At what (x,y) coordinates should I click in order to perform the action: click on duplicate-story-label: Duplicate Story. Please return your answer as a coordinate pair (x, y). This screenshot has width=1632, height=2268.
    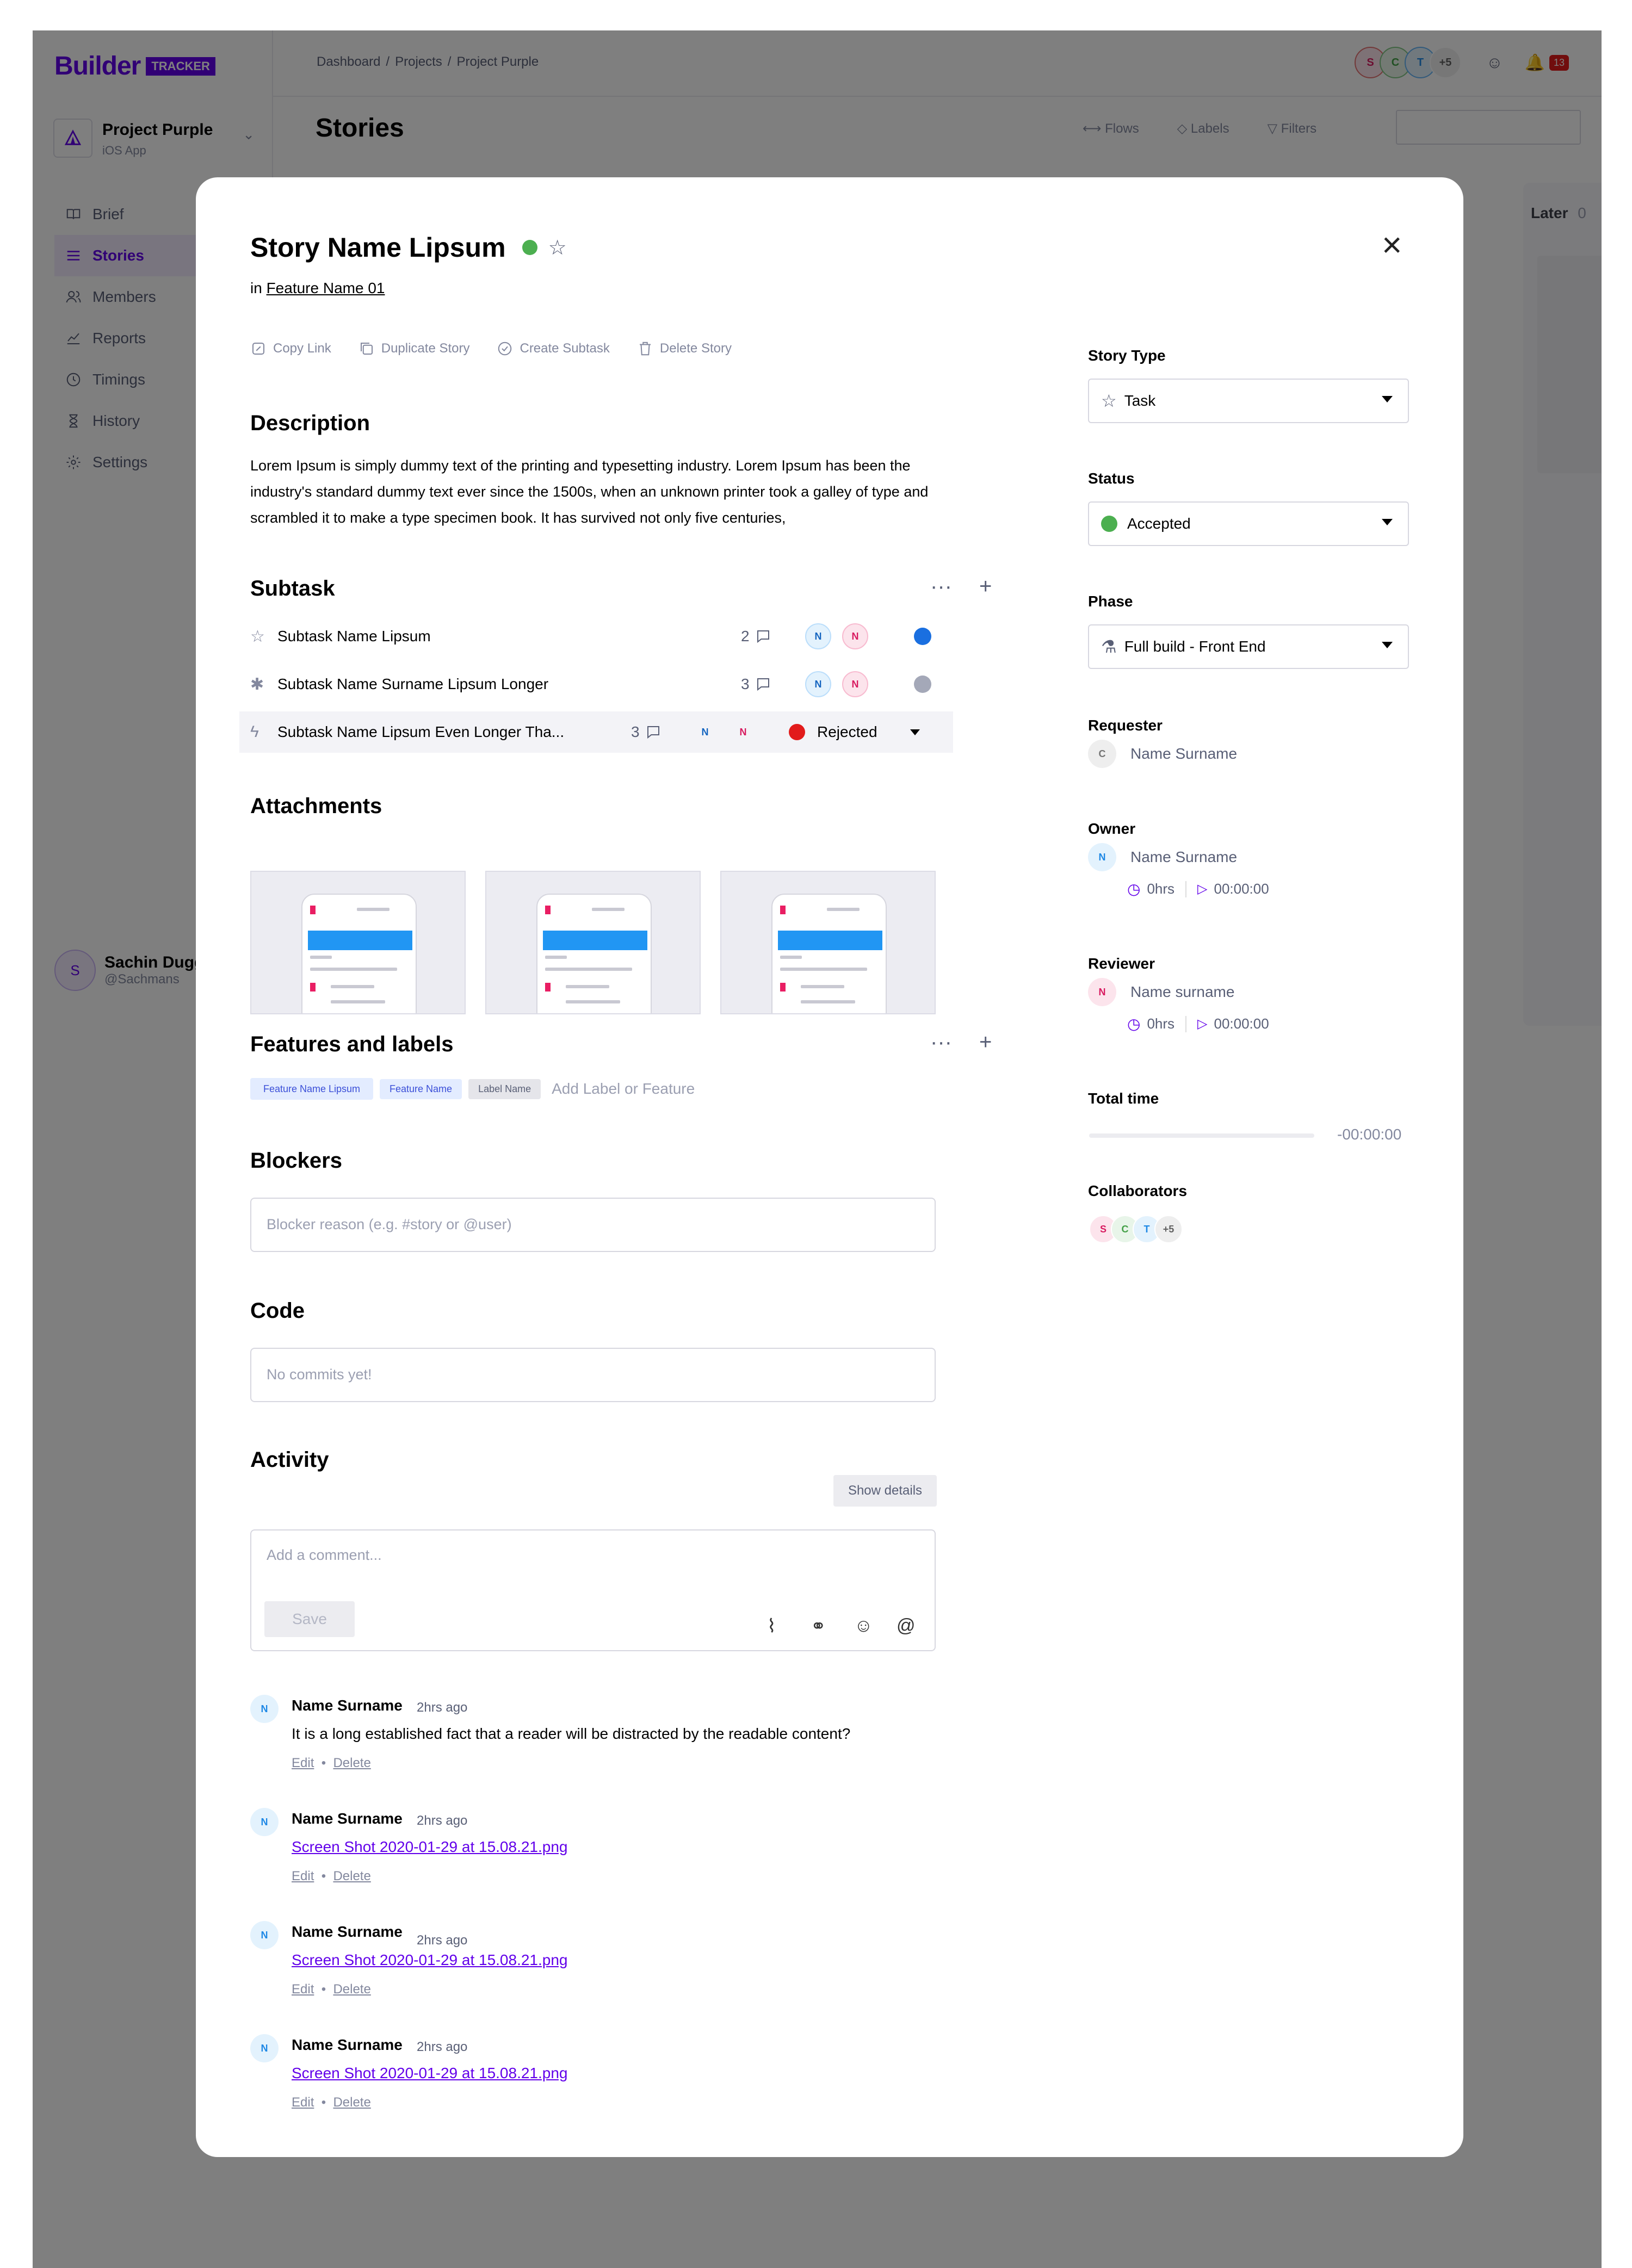
    Looking at the image, I should click on (425, 348).